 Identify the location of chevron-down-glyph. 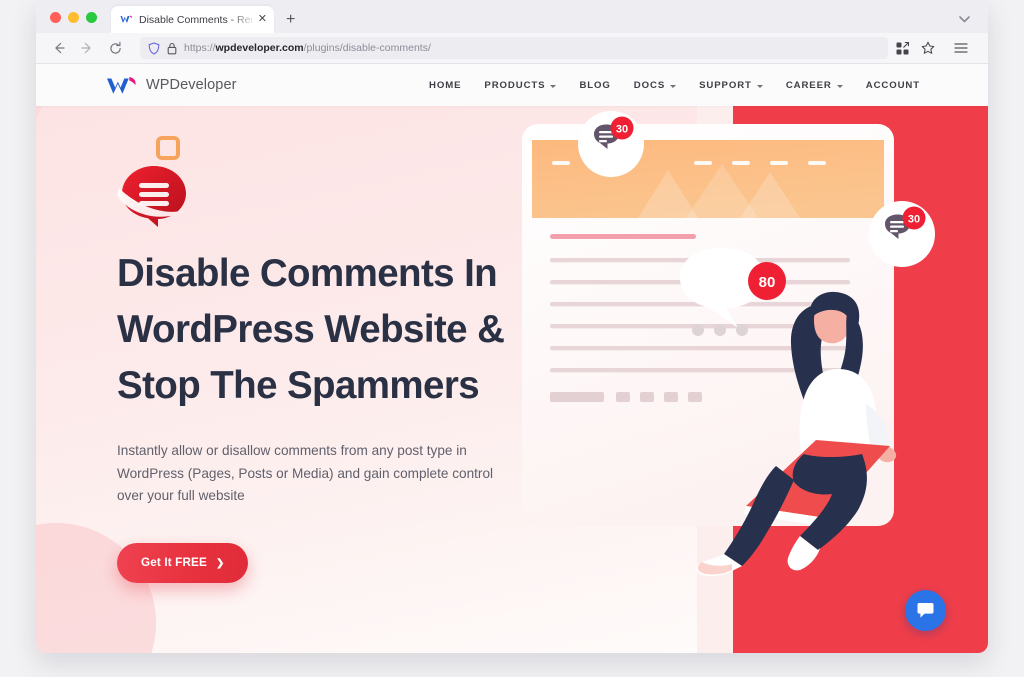
(964, 19).